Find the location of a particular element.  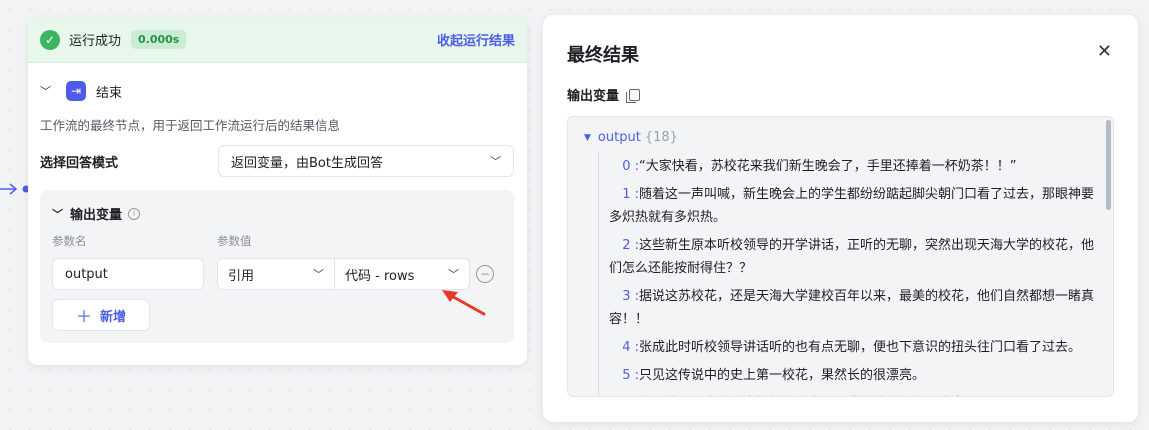

item-index: 1 : is located at coordinates (630, 194).